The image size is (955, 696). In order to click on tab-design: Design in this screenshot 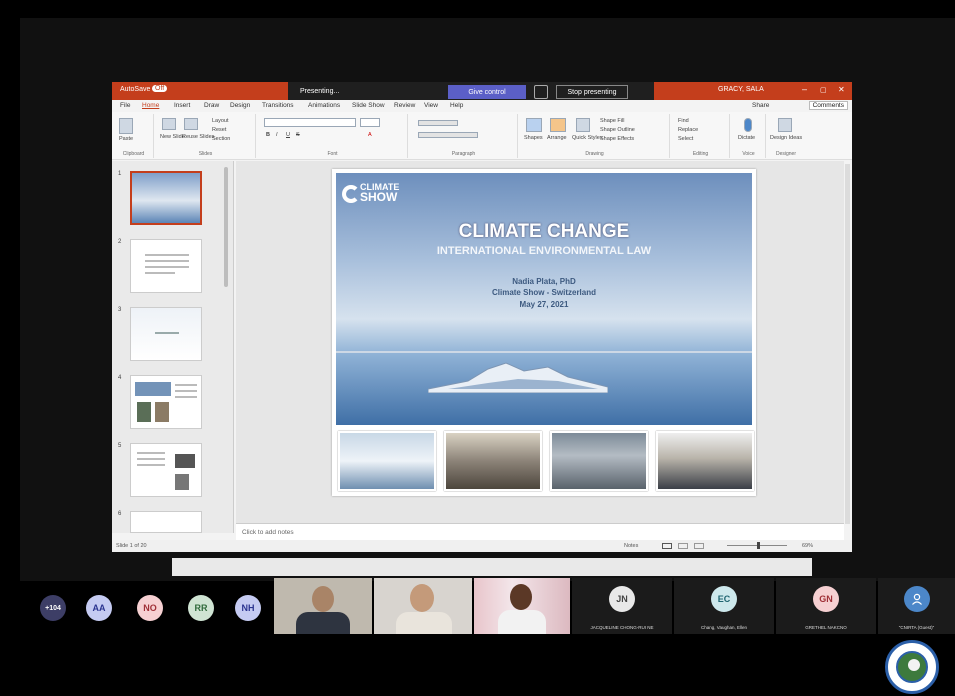, I will do `click(240, 105)`.